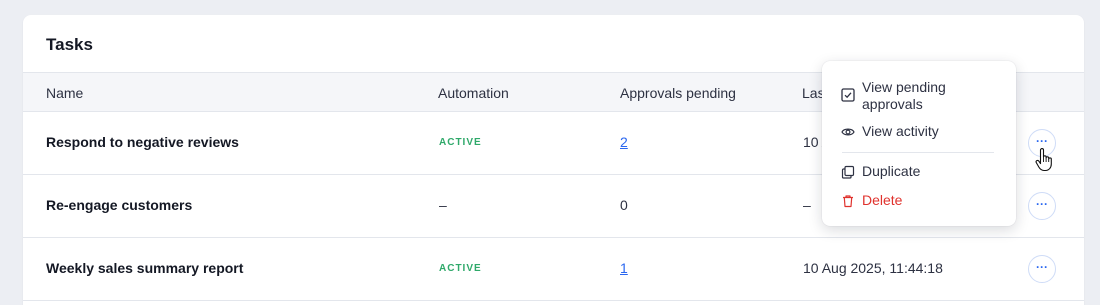 This screenshot has height=305, width=1100. Describe the element at coordinates (64, 93) in the screenshot. I see `column-header-name: Name` at that location.